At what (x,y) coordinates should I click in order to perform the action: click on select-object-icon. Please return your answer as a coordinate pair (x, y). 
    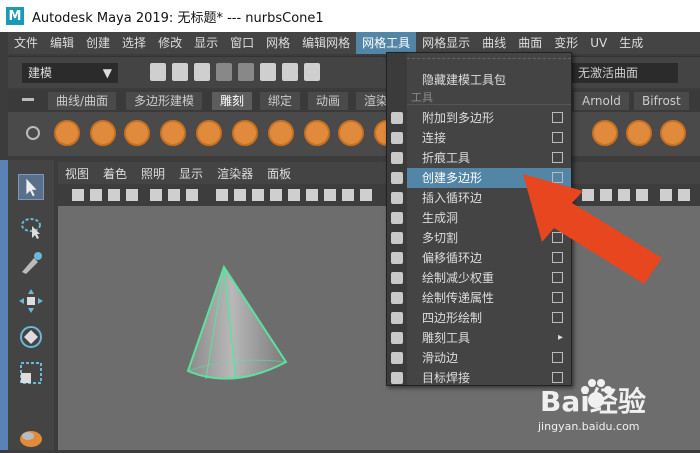
    Looking at the image, I should click on (290, 72).